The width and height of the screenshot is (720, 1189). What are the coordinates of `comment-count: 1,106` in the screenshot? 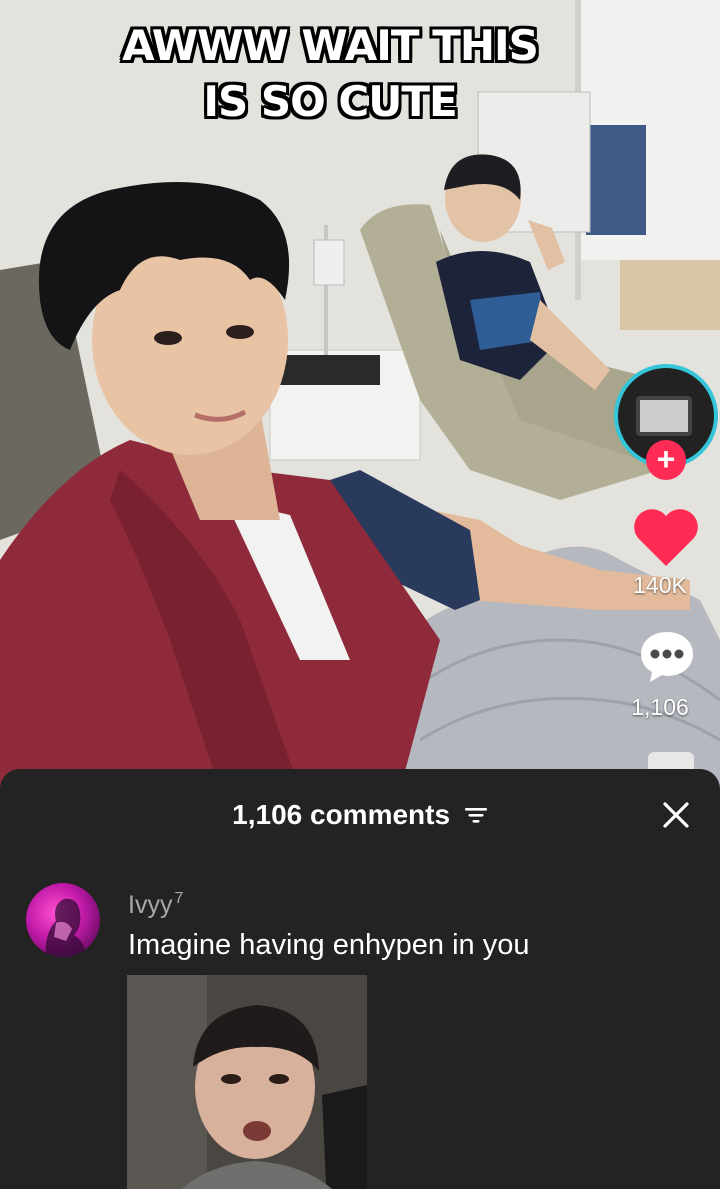 It's located at (660, 707).